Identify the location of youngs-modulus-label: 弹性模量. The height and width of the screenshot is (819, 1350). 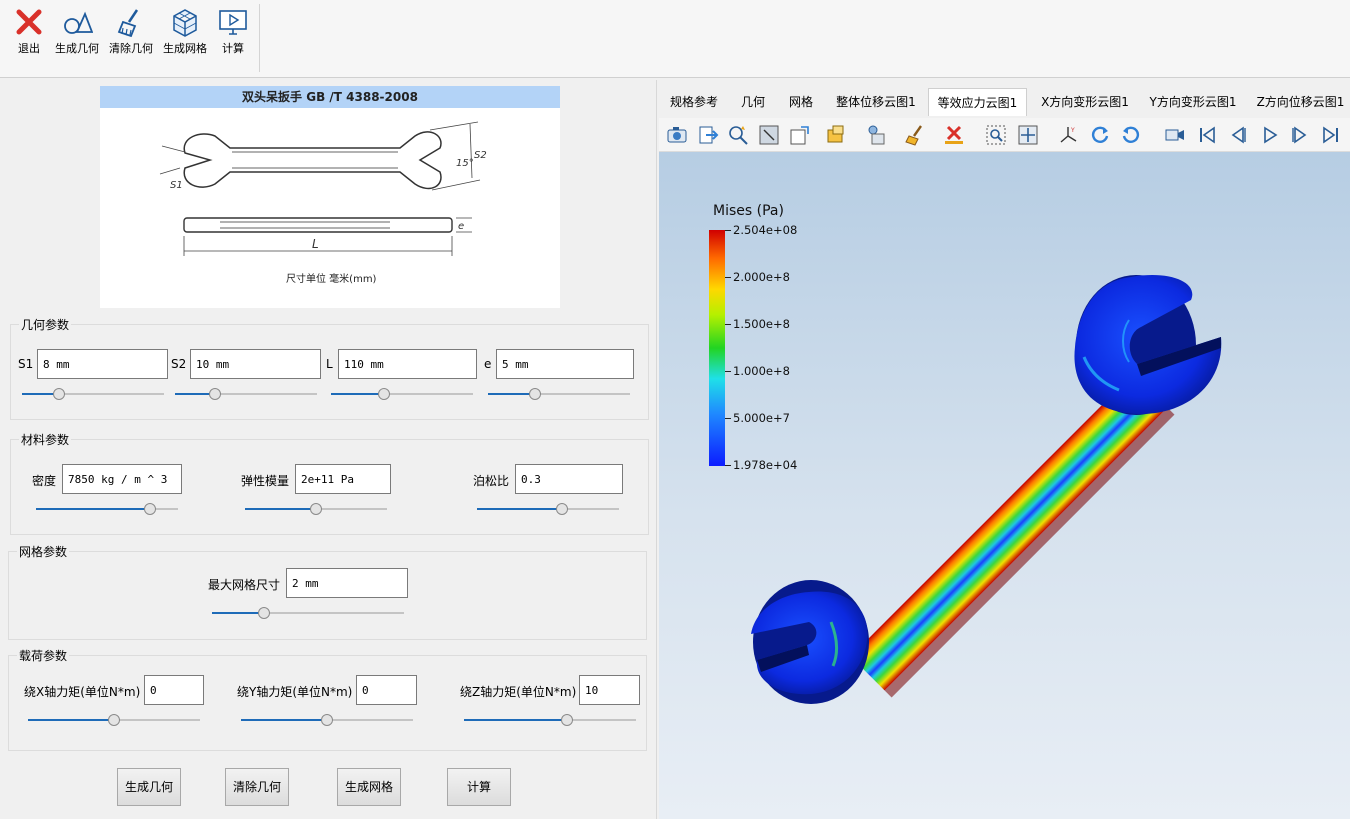
(265, 481).